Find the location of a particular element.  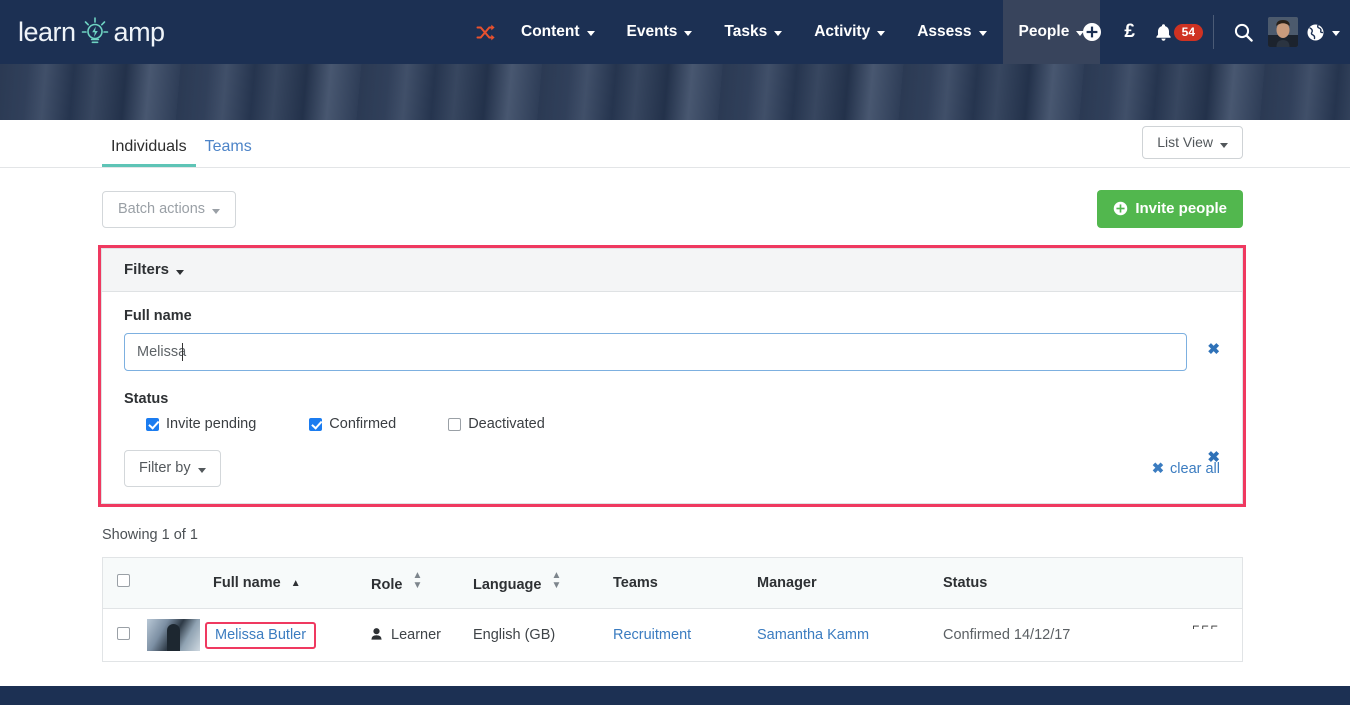

hero-banner-image is located at coordinates (675, 92).